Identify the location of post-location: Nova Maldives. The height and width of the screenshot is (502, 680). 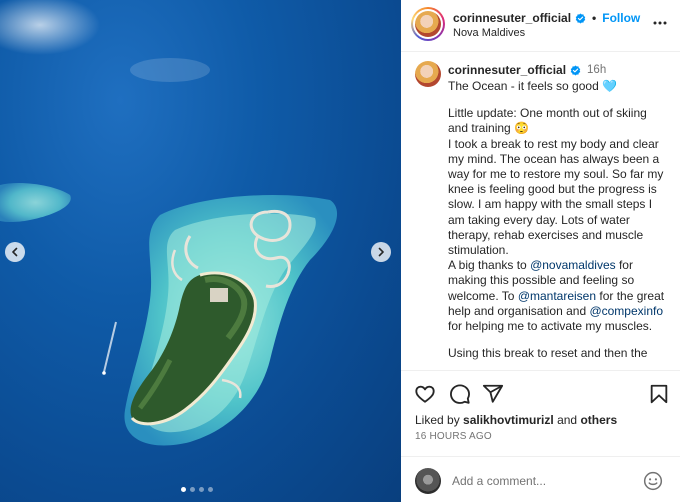
(489, 33).